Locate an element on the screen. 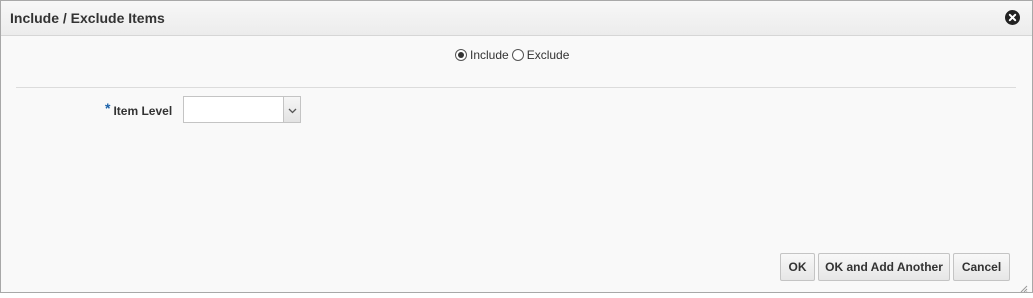  ok-button: OK is located at coordinates (797, 267).